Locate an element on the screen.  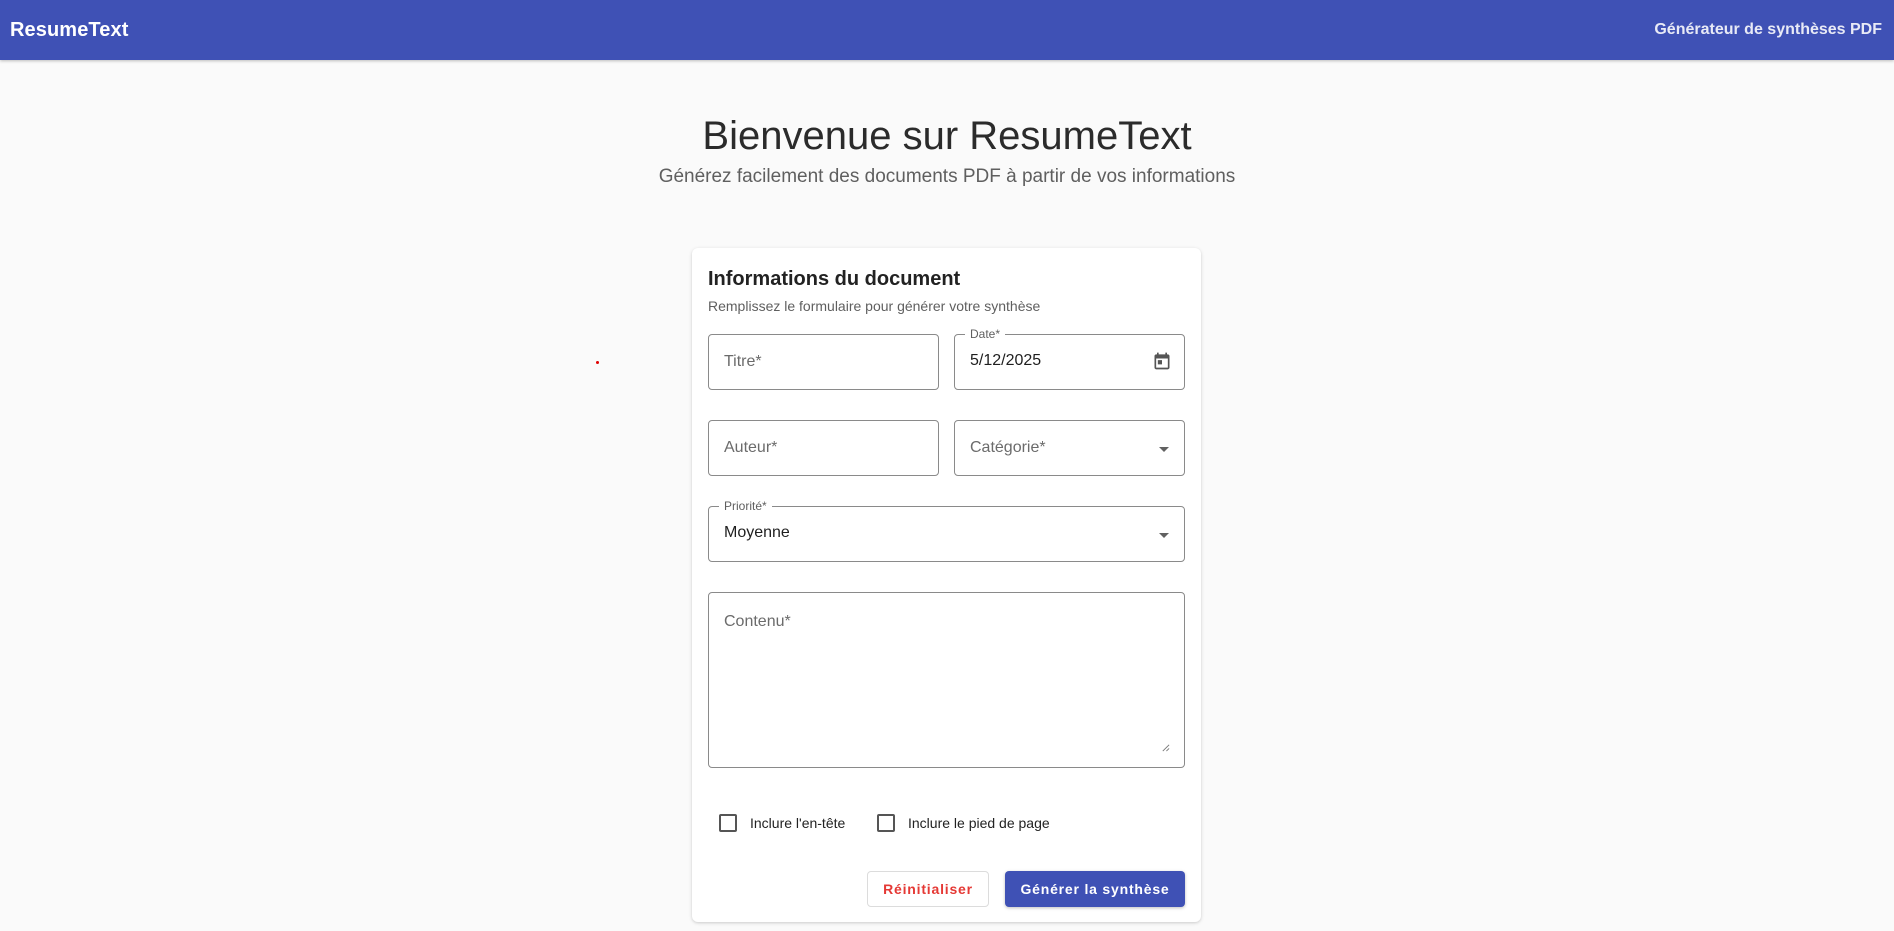
priorite-value: Moyenne is located at coordinates (757, 532).